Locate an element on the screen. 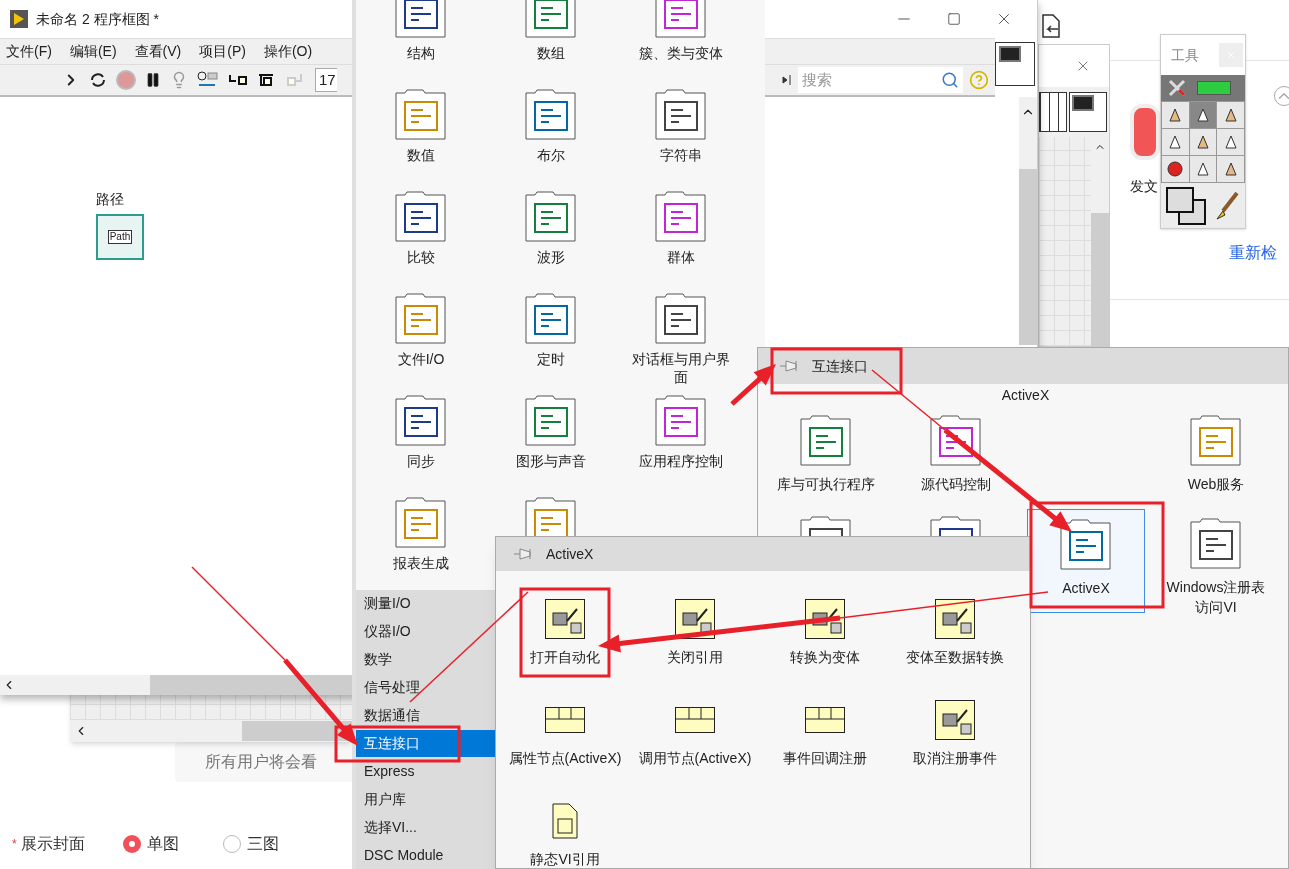 This screenshot has height=869, width=1289. palette-item-label: 字符串 is located at coordinates (681, 155).